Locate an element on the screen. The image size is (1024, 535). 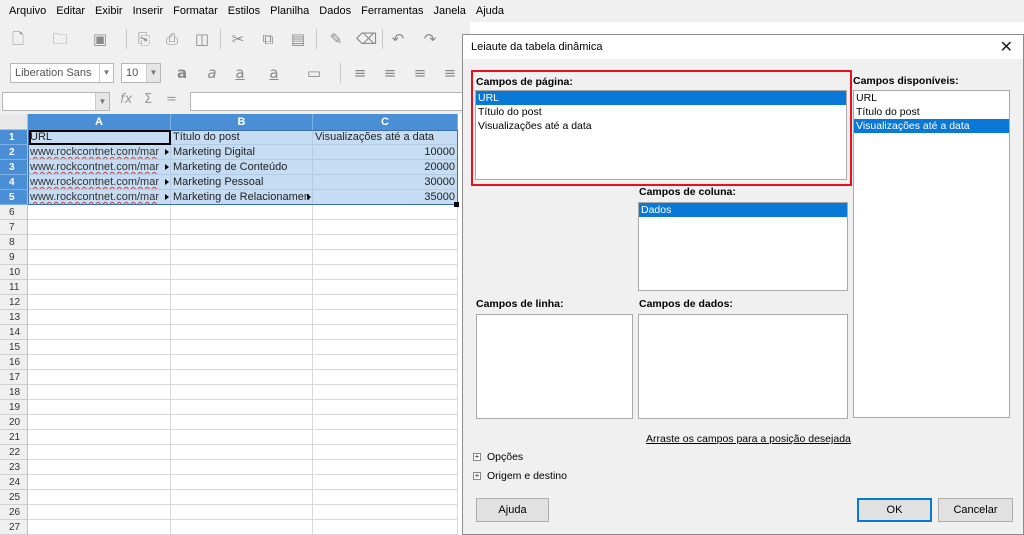
redo-icon: ↷ is located at coordinates (430, 39).